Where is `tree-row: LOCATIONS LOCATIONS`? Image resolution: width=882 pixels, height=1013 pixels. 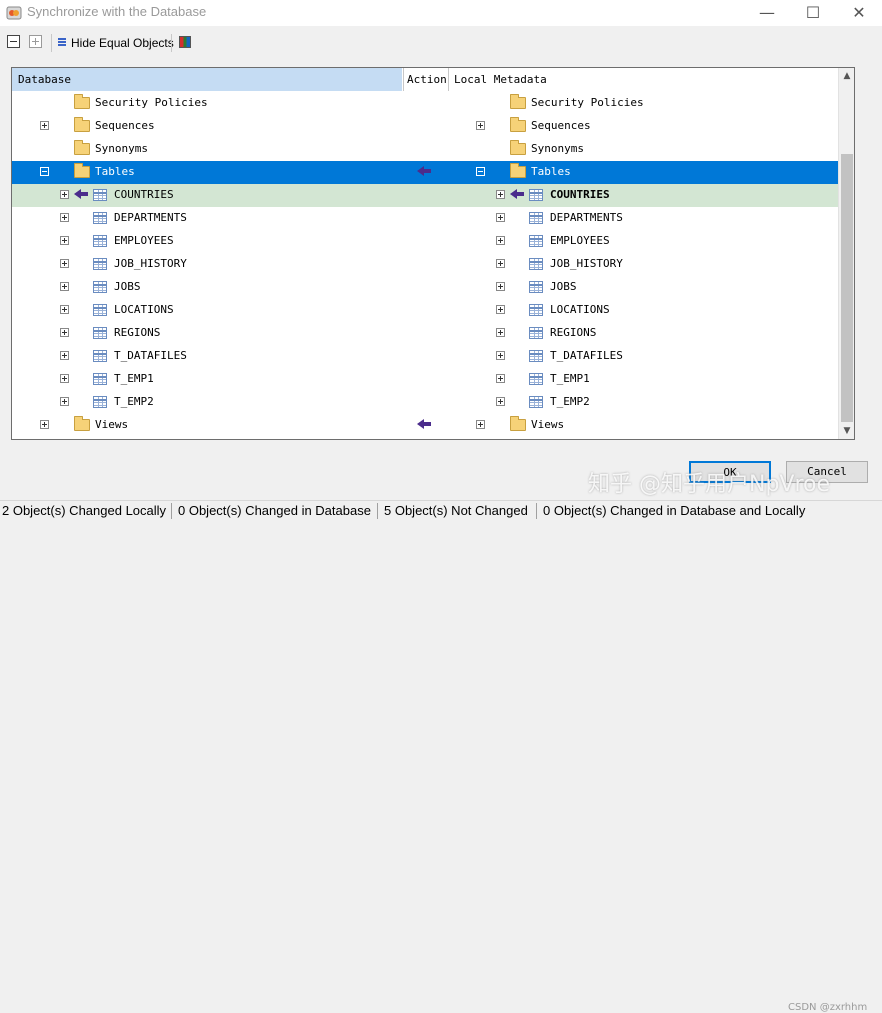
tree-row: LOCATIONS LOCATIONS is located at coordinates (425, 310).